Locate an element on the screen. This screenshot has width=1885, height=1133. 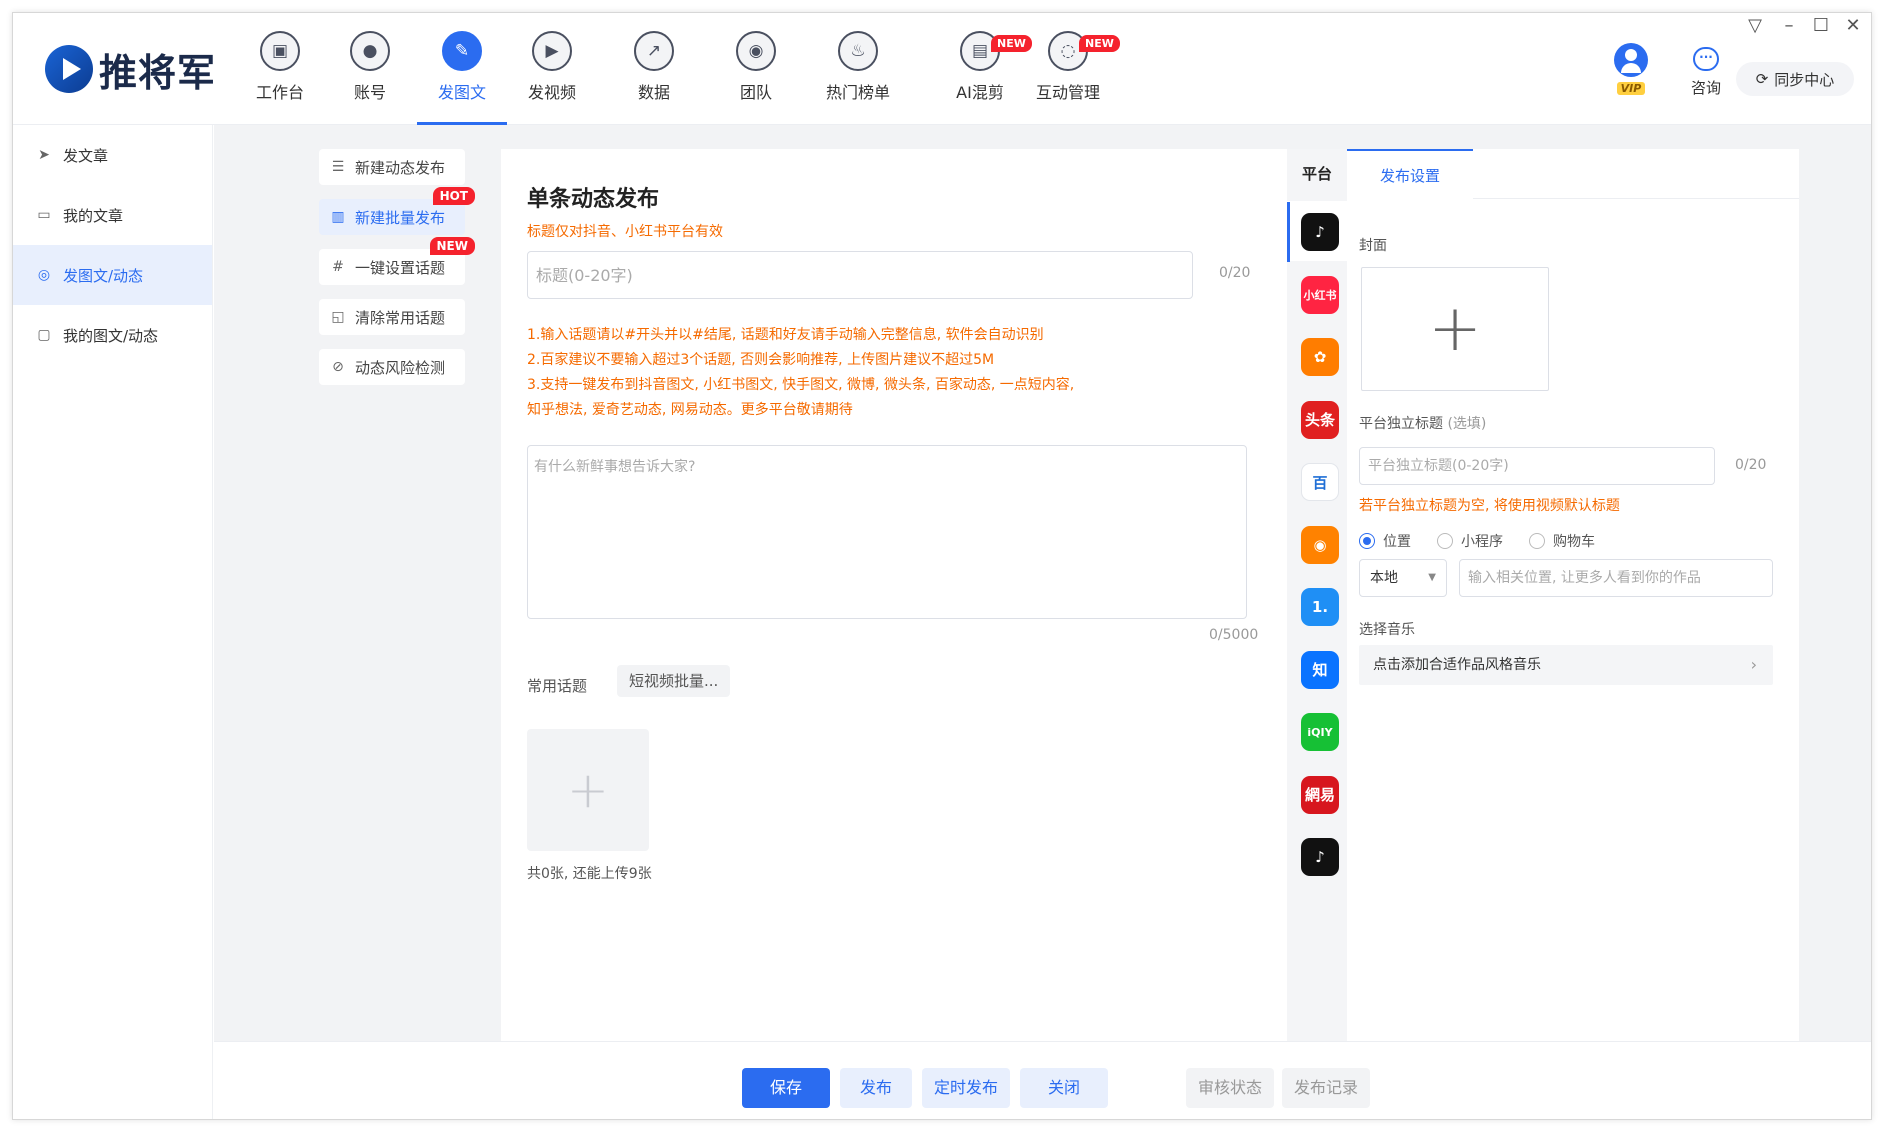
zhihu-icon: 知 is located at coordinates (1320, 669).